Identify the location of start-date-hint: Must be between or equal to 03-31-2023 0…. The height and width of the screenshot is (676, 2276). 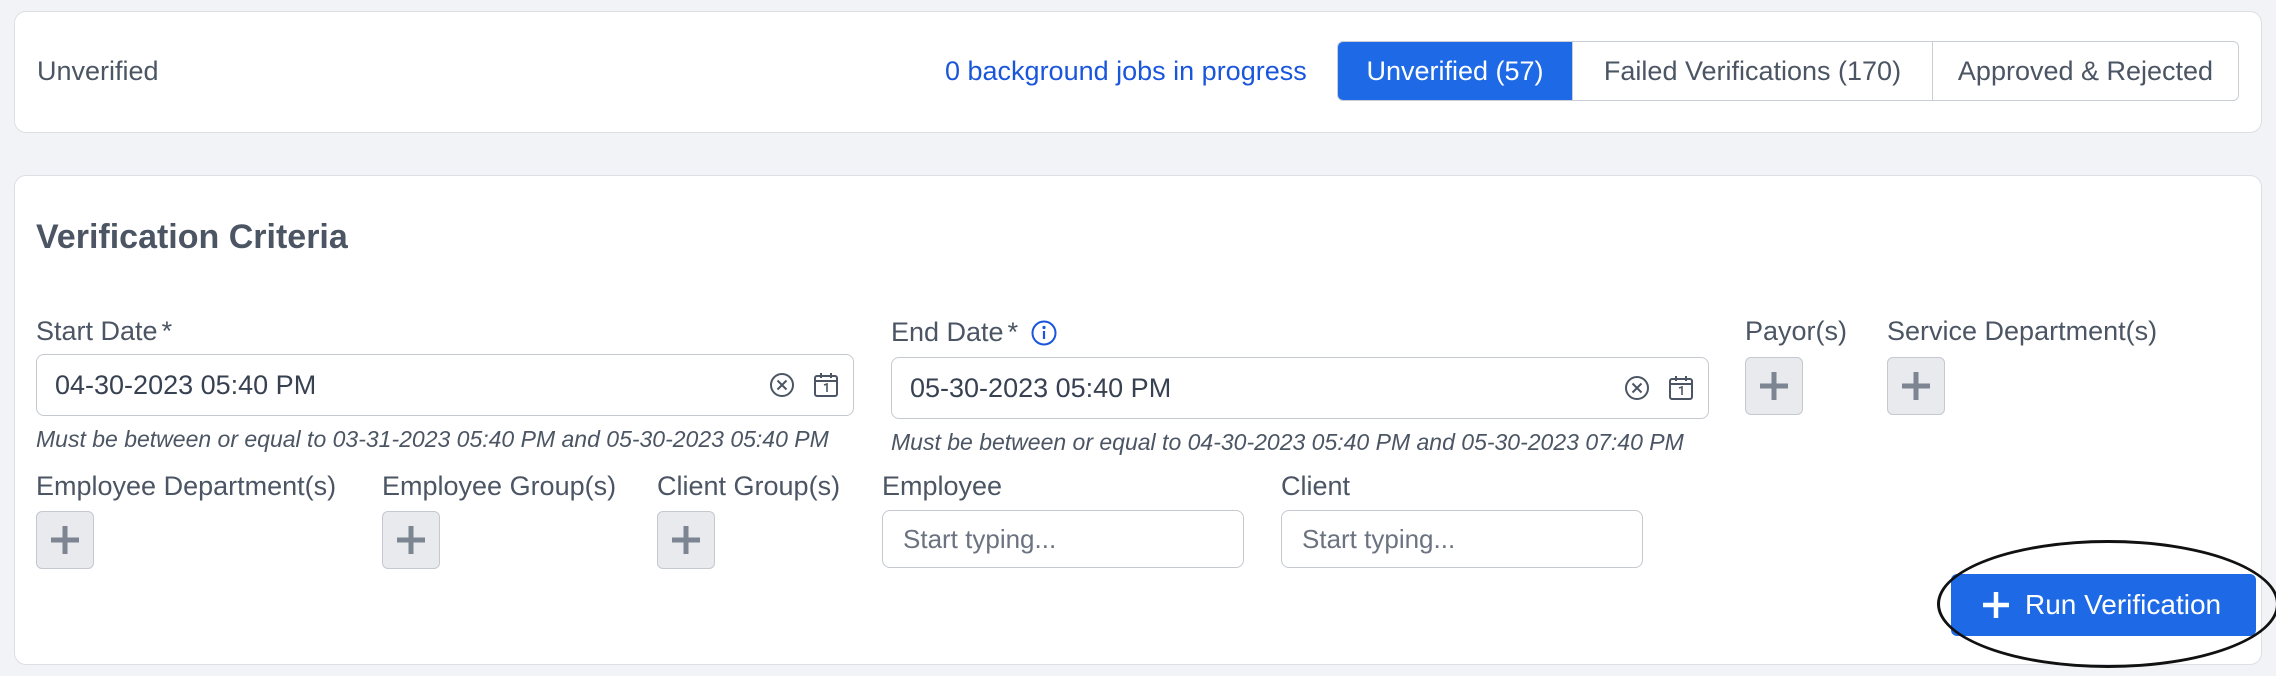
(432, 439).